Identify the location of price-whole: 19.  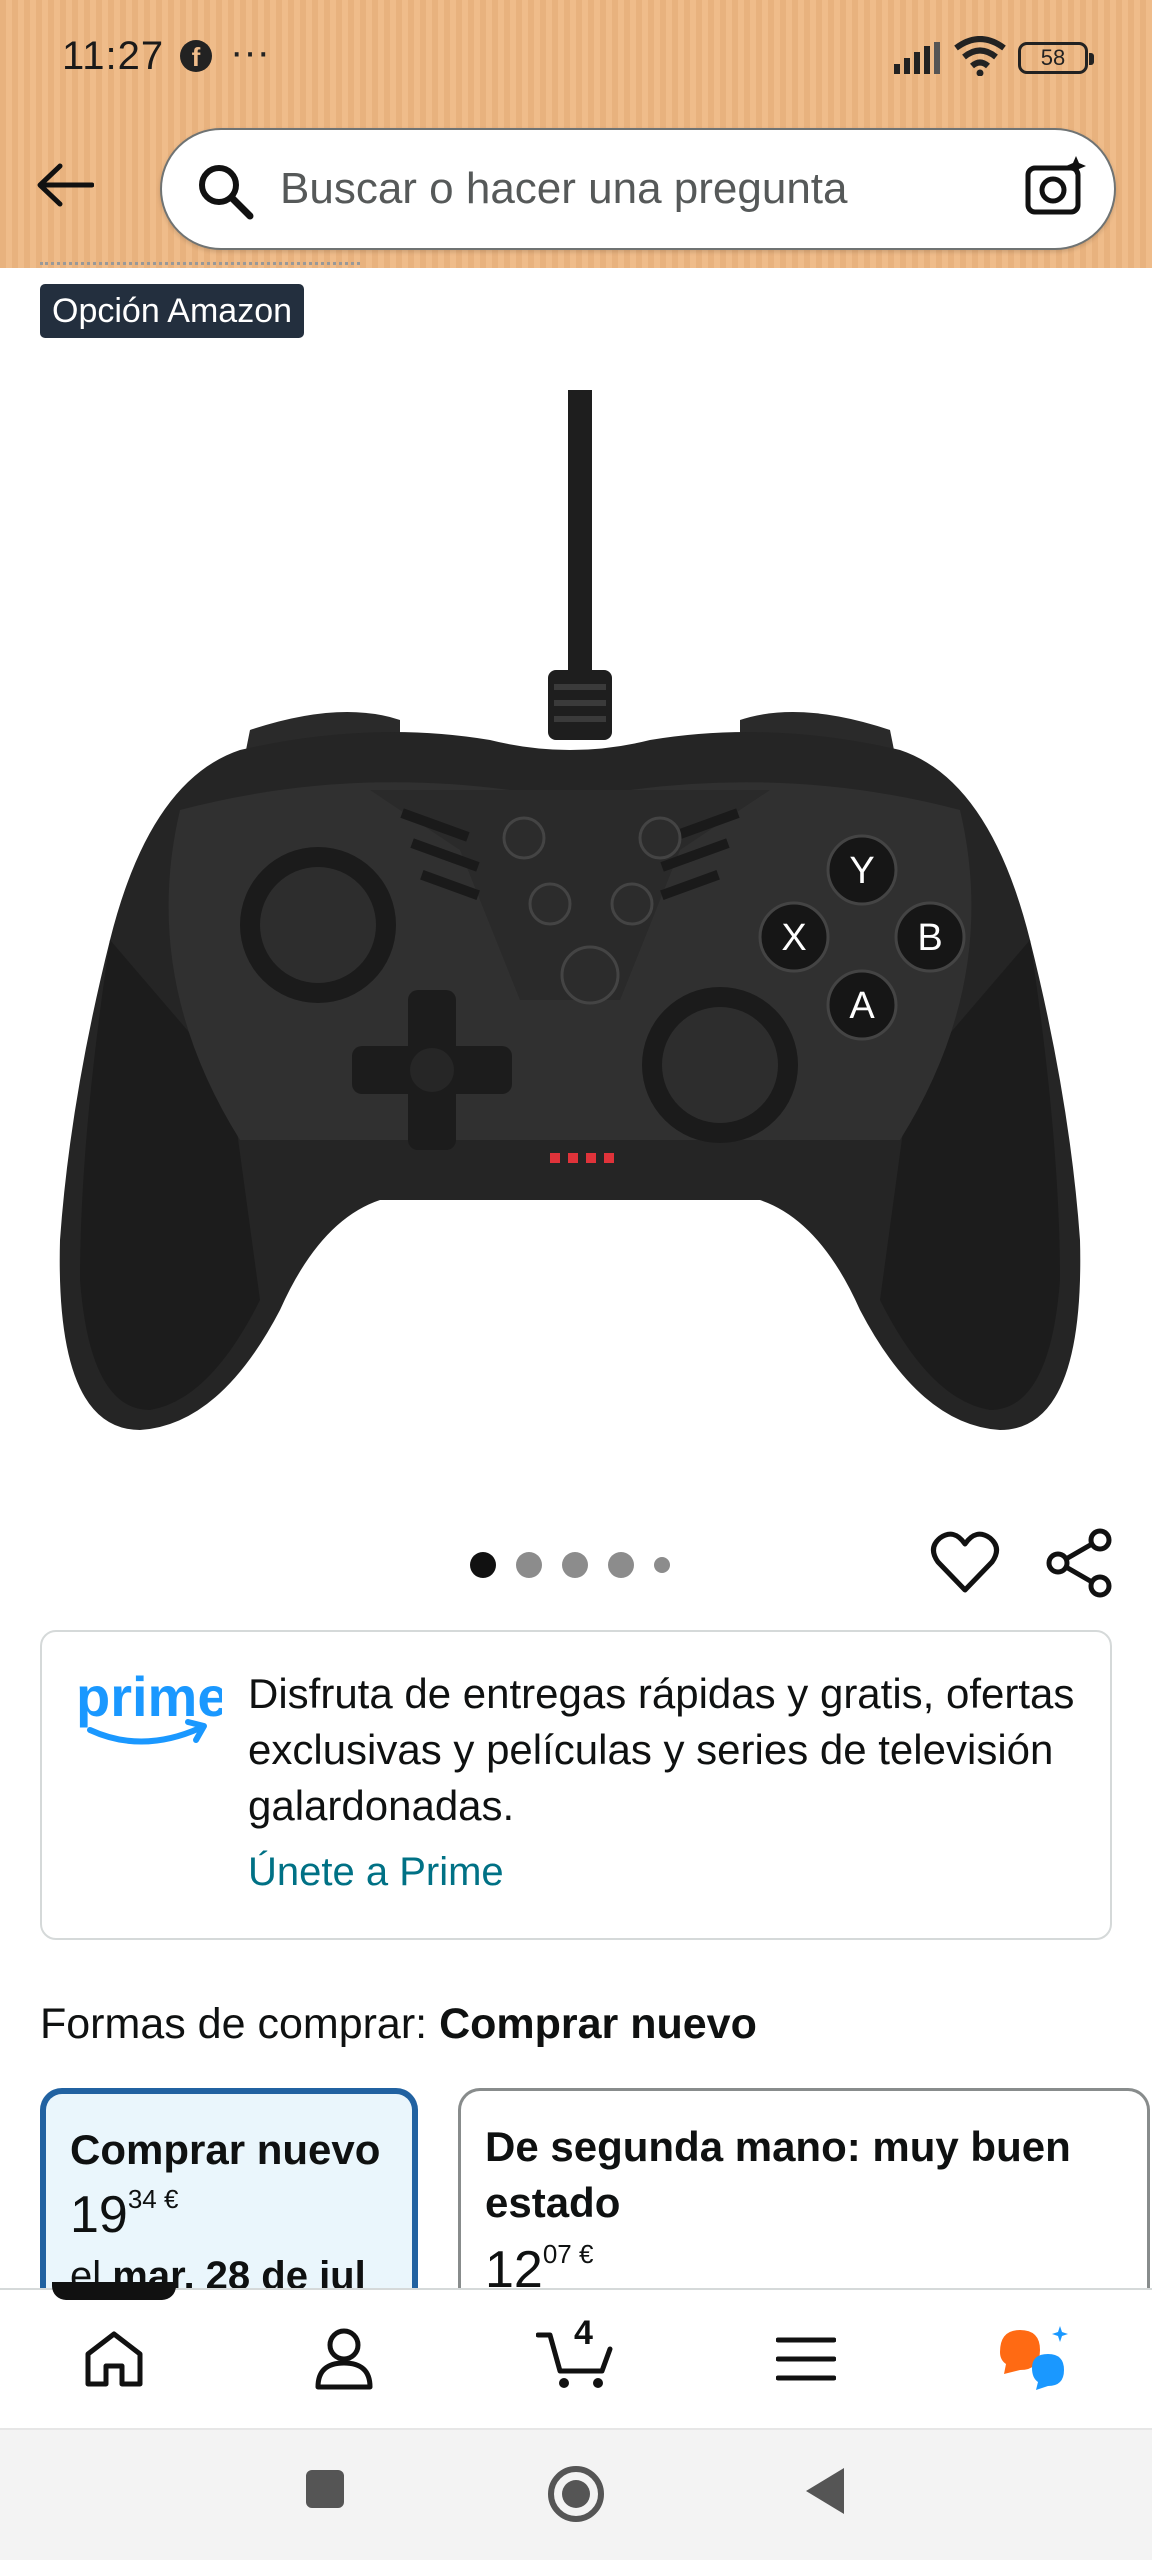
(99, 2215).